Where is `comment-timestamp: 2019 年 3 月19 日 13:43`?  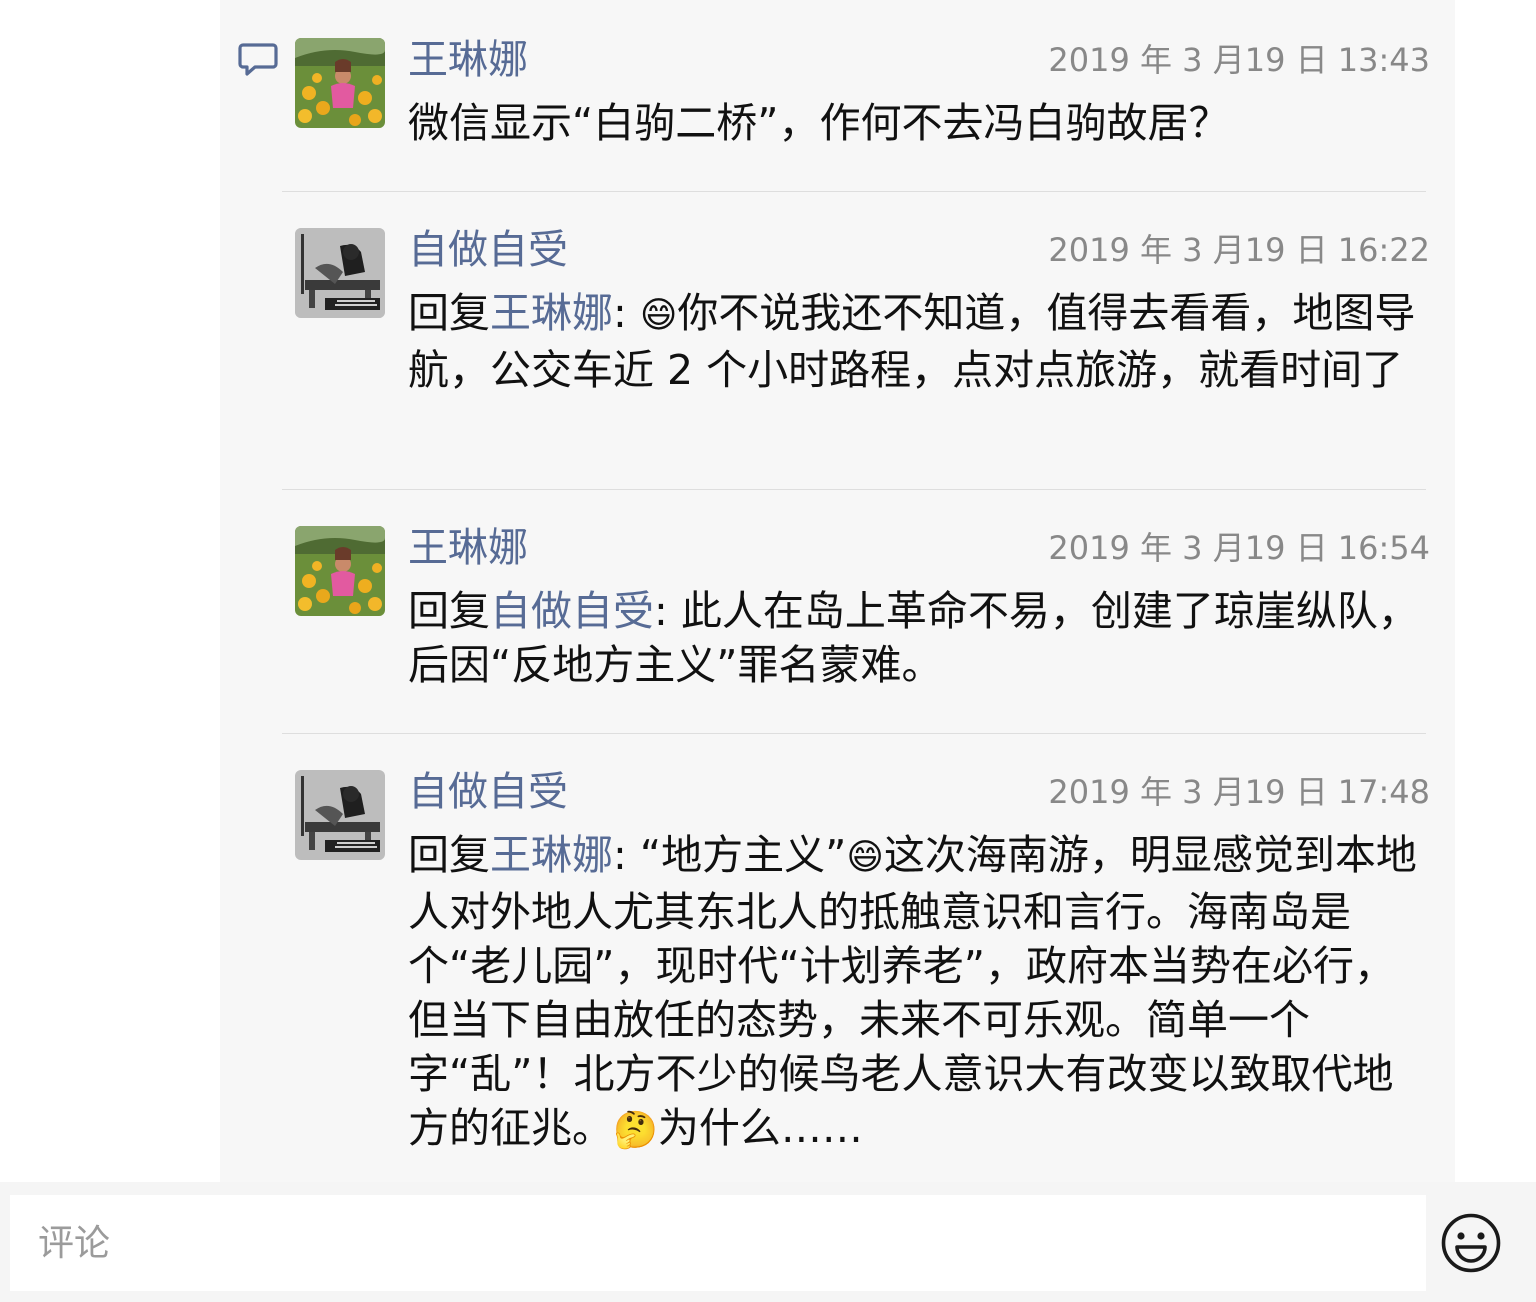
comment-timestamp: 2019 年 3 月19 日 13:43 is located at coordinates (1239, 60).